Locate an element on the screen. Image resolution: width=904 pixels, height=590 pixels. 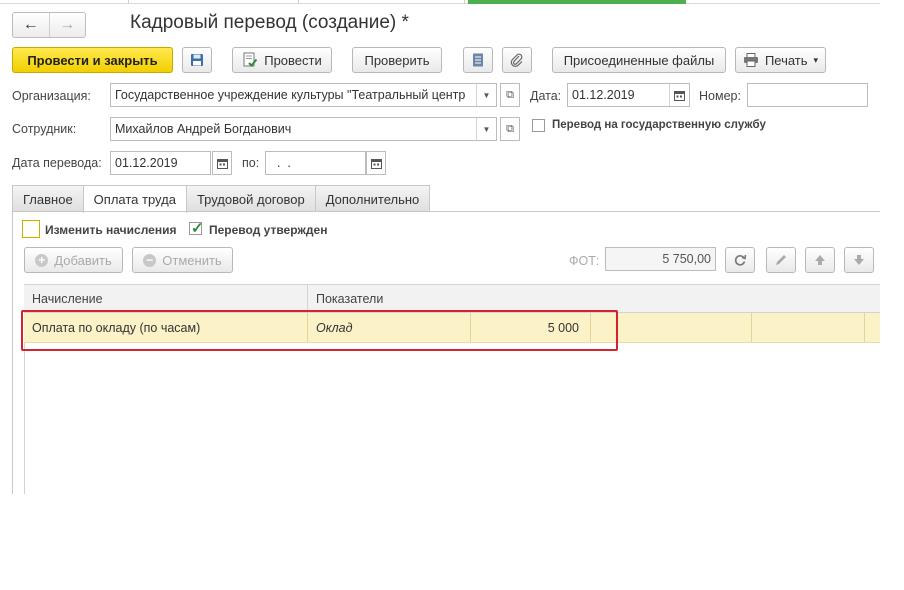
move-up-button is located at coordinates (820, 260).